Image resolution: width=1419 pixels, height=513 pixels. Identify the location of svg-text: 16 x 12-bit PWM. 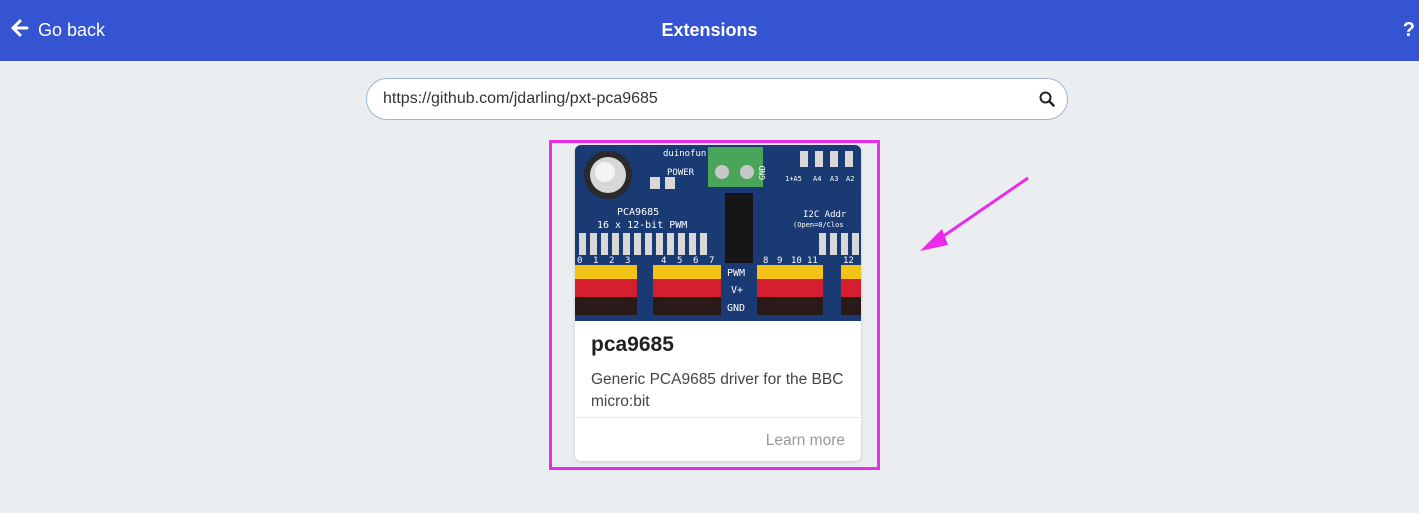
(642, 225).